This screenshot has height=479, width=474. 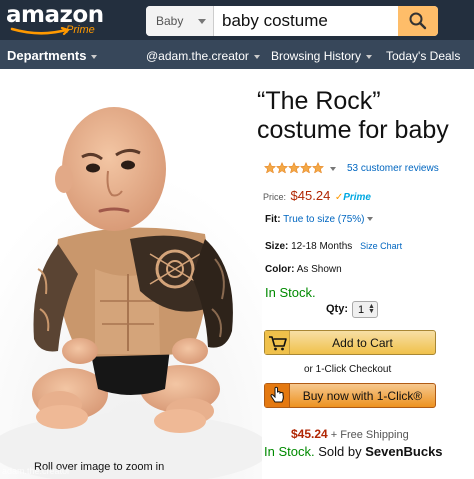 What do you see at coordinates (197, 56) in the screenshot?
I see `nav-account-label: @adam.the.creator` at bounding box center [197, 56].